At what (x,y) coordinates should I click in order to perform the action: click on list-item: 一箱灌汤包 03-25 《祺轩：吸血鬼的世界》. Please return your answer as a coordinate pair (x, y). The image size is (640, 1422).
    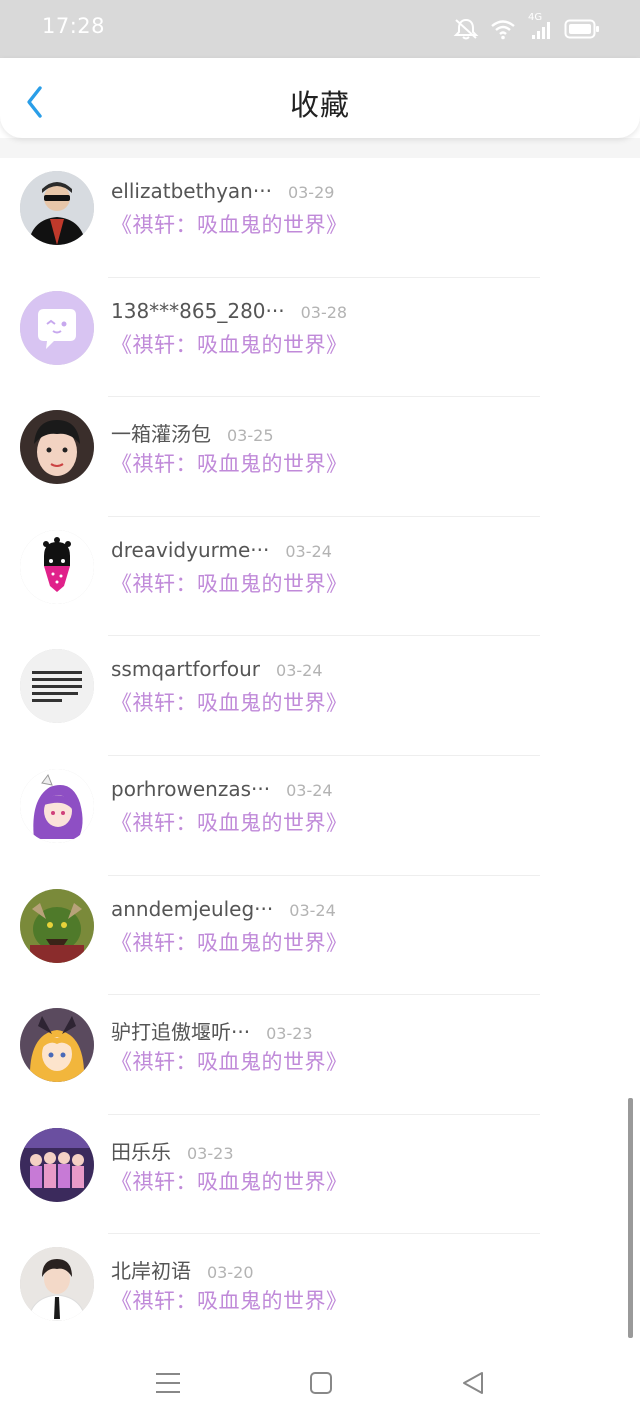
    Looking at the image, I should click on (320, 457).